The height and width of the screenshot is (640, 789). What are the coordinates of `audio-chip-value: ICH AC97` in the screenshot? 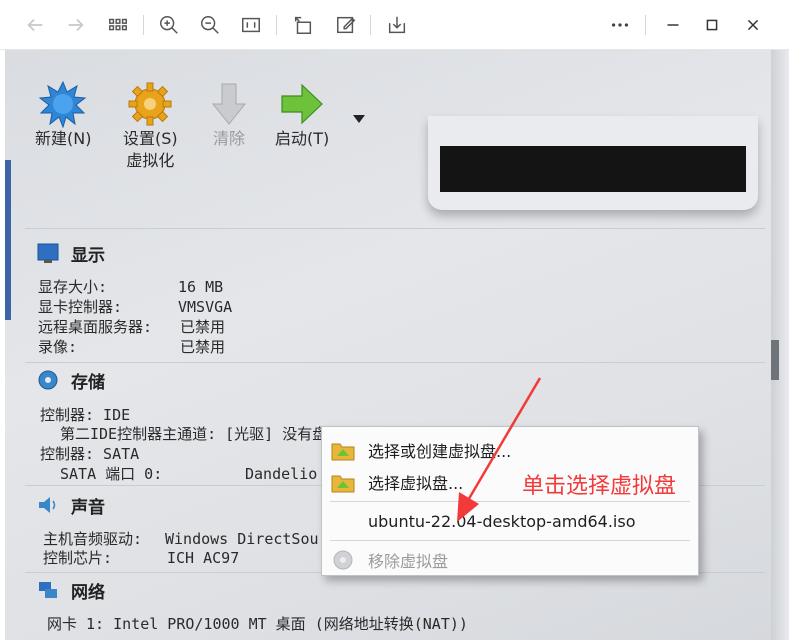 It's located at (203, 558).